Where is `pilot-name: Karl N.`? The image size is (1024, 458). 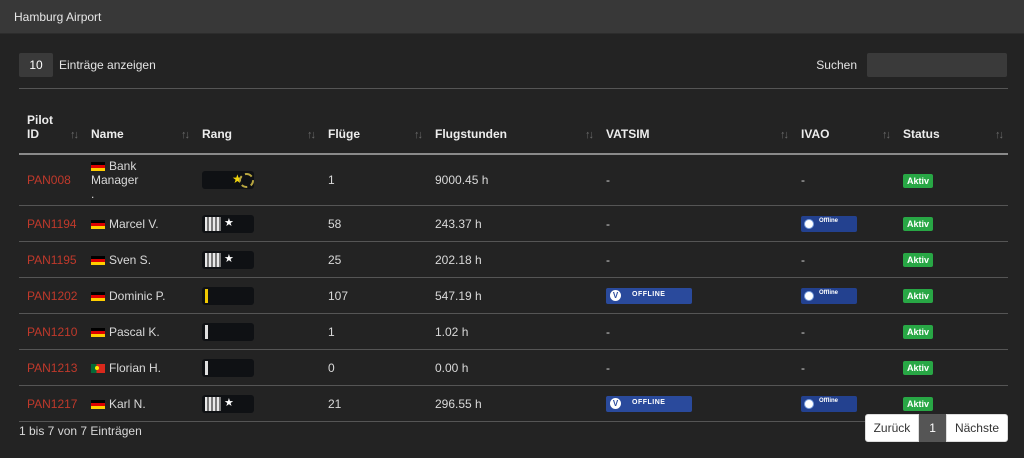
pilot-name: Karl N. is located at coordinates (138, 403).